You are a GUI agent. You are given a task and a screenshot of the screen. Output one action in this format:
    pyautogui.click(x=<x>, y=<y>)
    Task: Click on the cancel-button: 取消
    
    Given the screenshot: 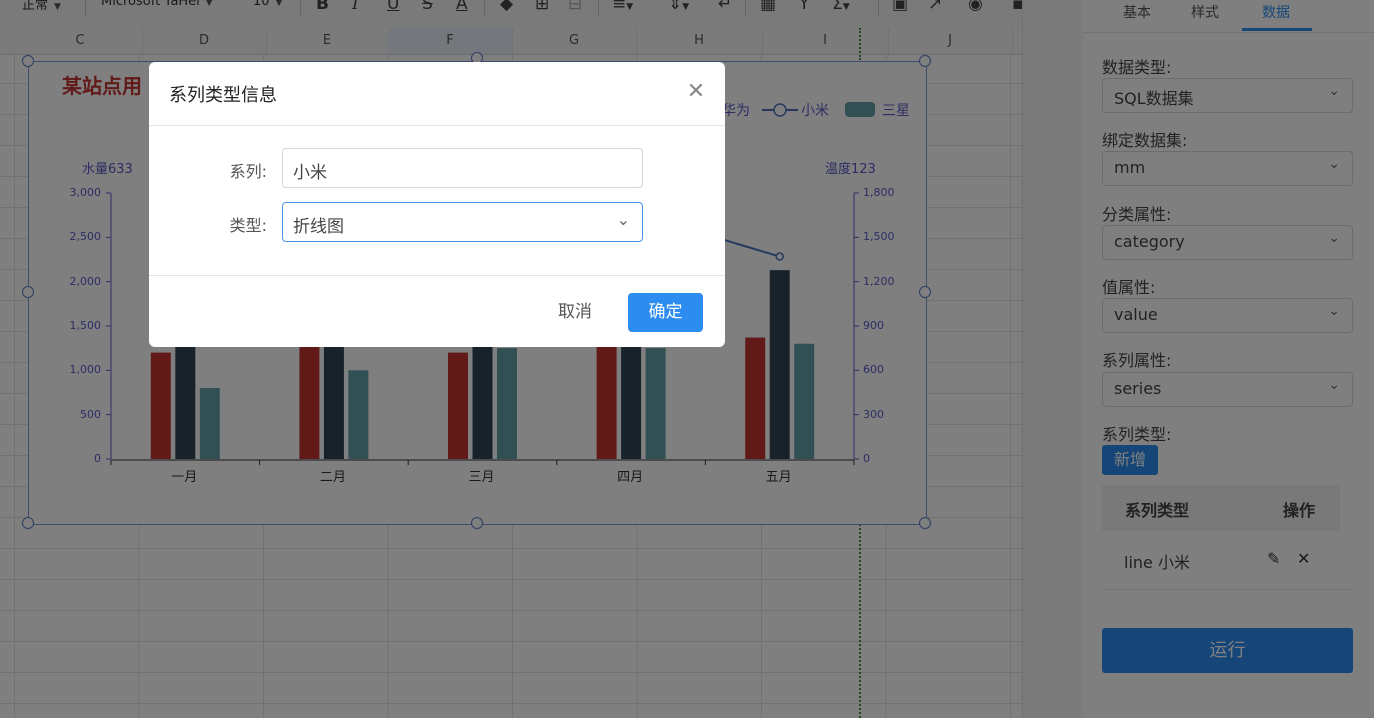 What is the action you would take?
    pyautogui.click(x=575, y=312)
    